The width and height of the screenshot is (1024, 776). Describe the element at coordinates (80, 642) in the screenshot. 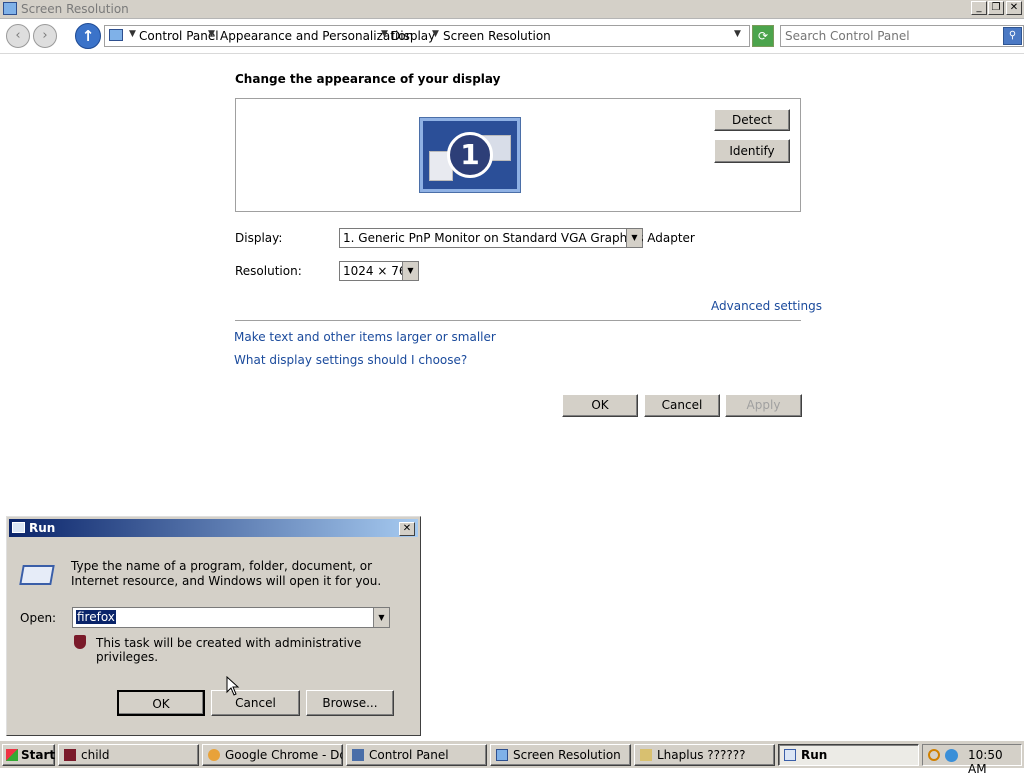

I see `shield-icon` at that location.